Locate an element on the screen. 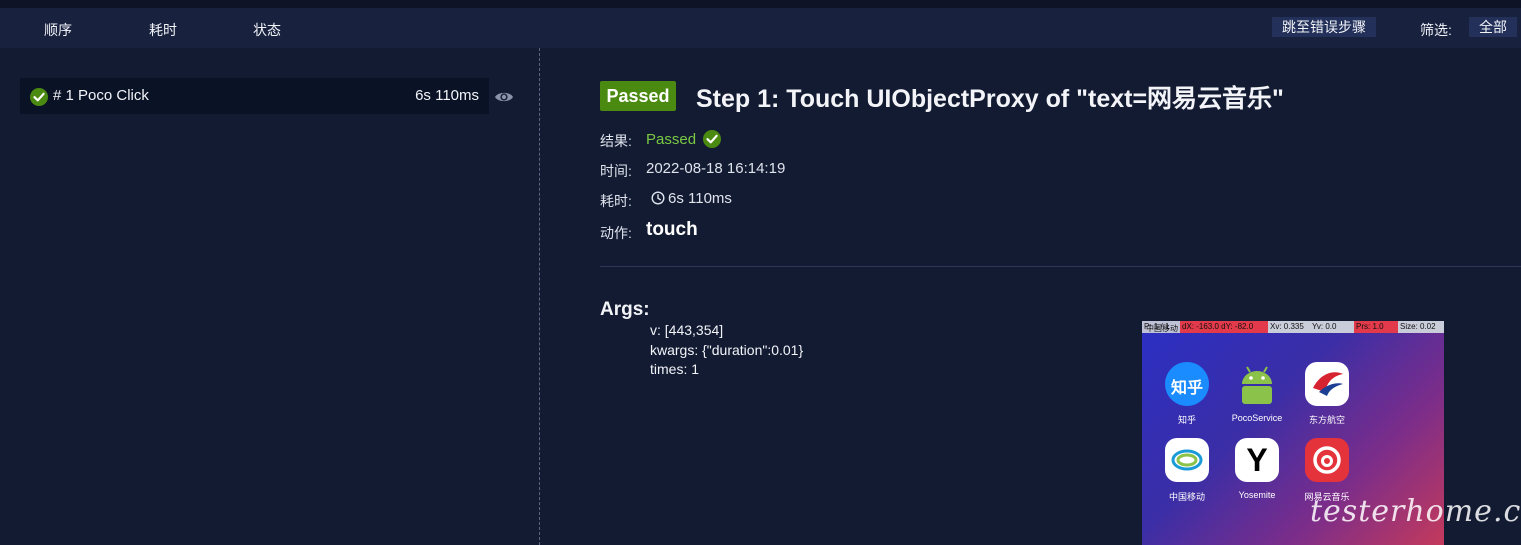 The height and width of the screenshot is (545, 1521). netease-music-icon is located at coordinates (1327, 460).